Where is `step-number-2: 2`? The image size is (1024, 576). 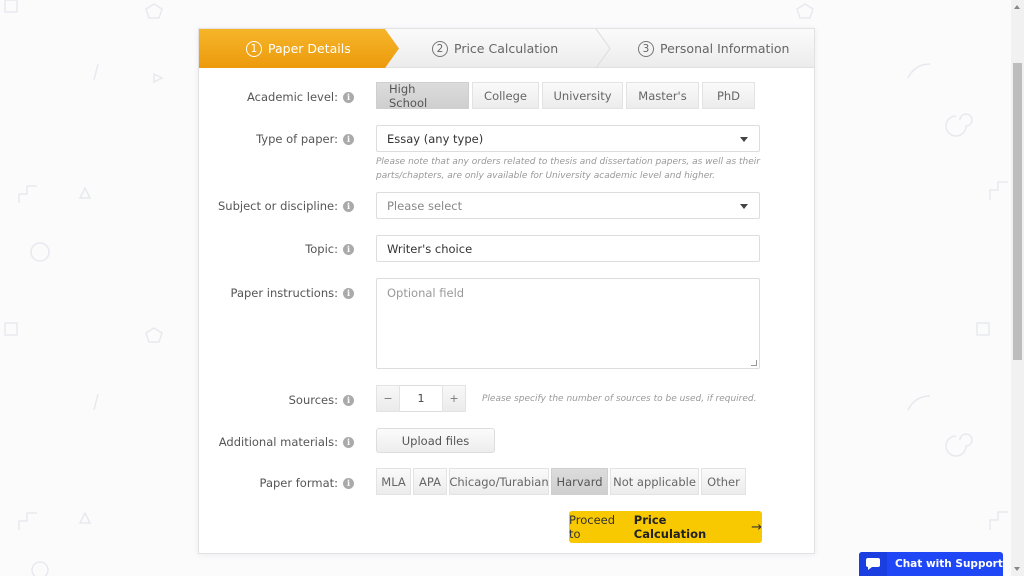 step-number-2: 2 is located at coordinates (440, 48).